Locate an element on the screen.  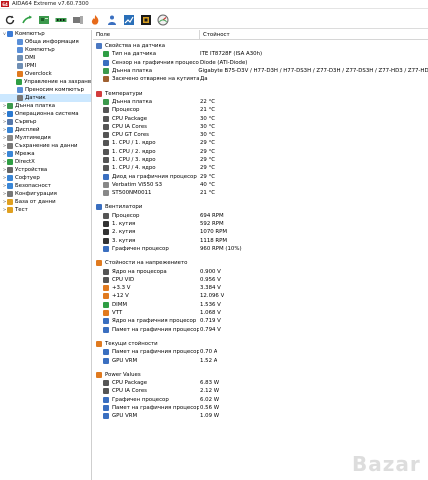
section-header: Текущи стойности is located at coordinates (260, 344).